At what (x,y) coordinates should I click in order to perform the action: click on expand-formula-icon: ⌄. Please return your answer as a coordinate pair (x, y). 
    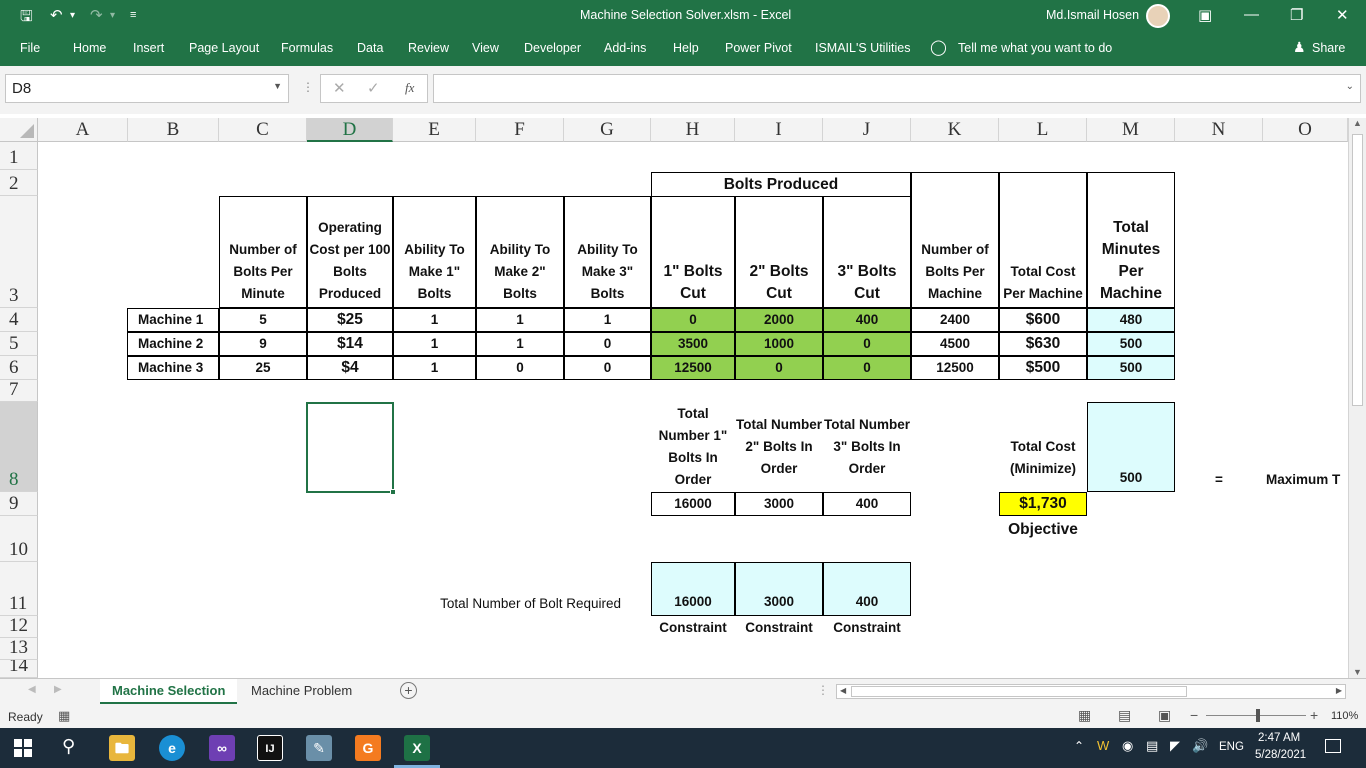
    Looking at the image, I should click on (1350, 86).